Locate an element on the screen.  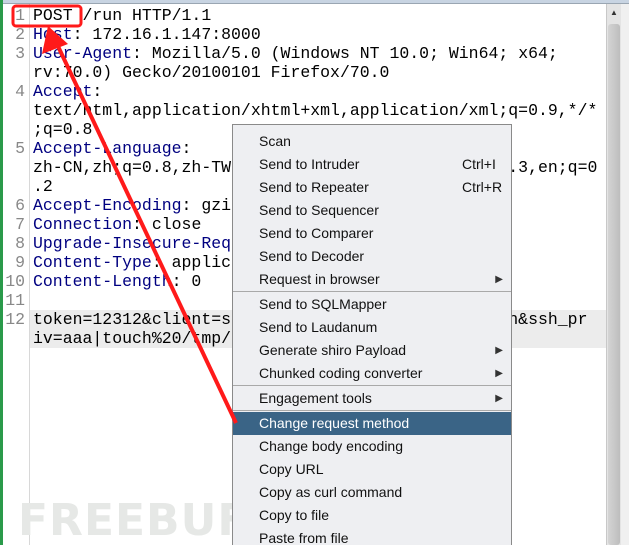
highlight-box is located at coordinates (47, 16).